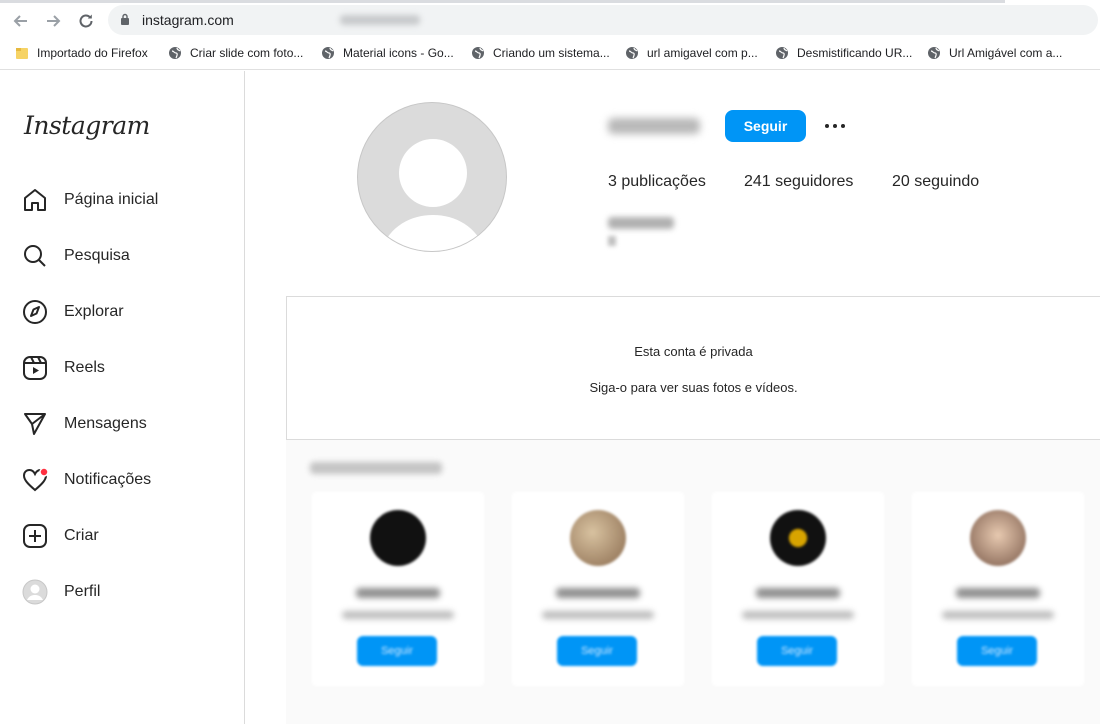 The image size is (1100, 724). What do you see at coordinates (35, 200) in the screenshot?
I see `home-icon` at bounding box center [35, 200].